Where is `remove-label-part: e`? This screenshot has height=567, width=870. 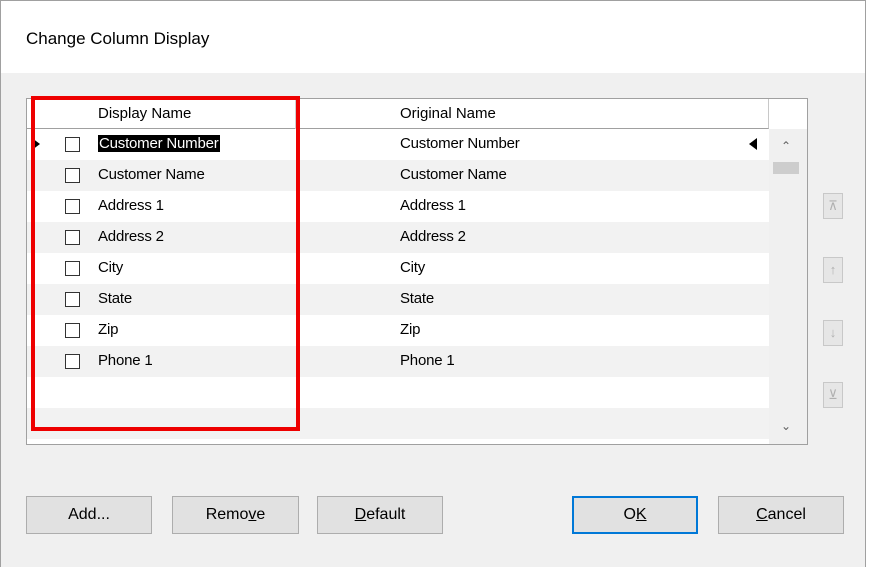
remove-label-part: e is located at coordinates (261, 514).